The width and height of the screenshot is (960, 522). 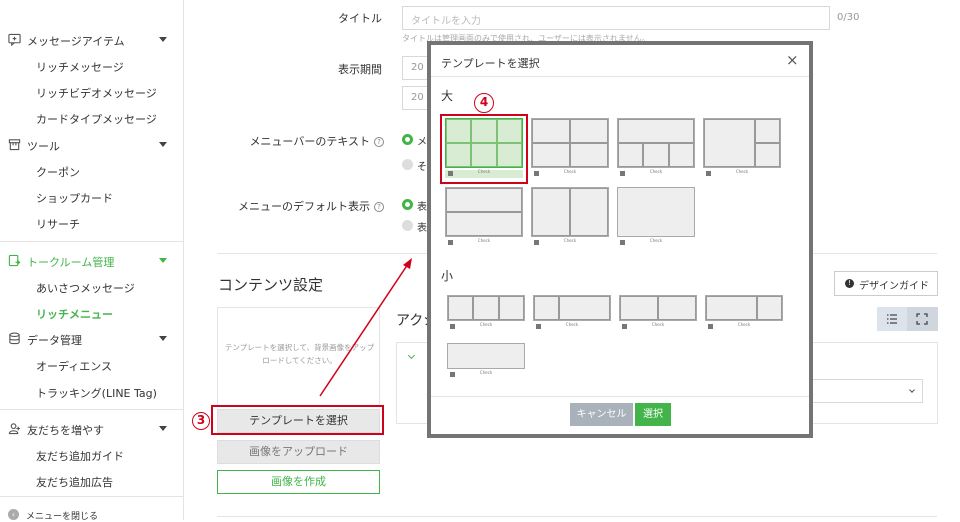 What do you see at coordinates (62, 517) in the screenshot?
I see `close-menu-label: メニューを閉じる` at bounding box center [62, 517].